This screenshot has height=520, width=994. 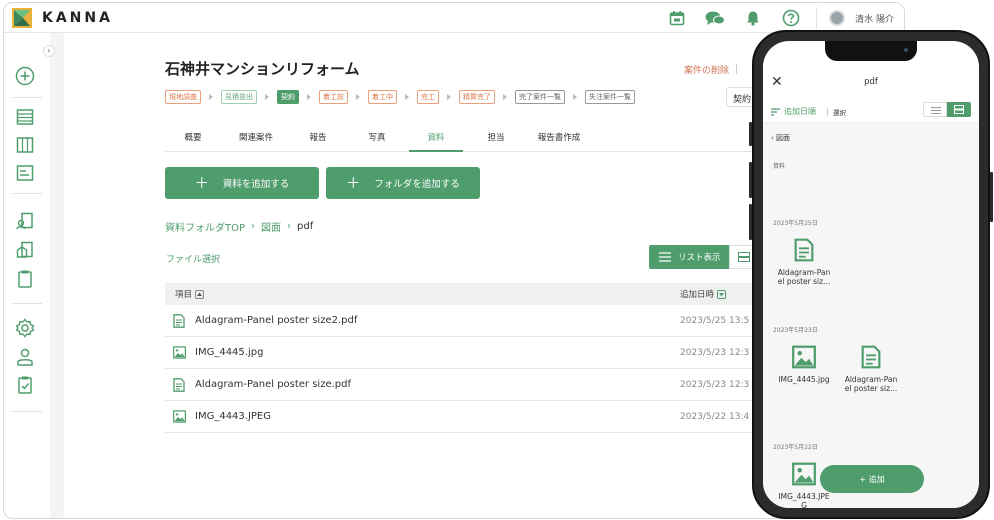 I want to click on settings-gear-icon, so click(x=25, y=328).